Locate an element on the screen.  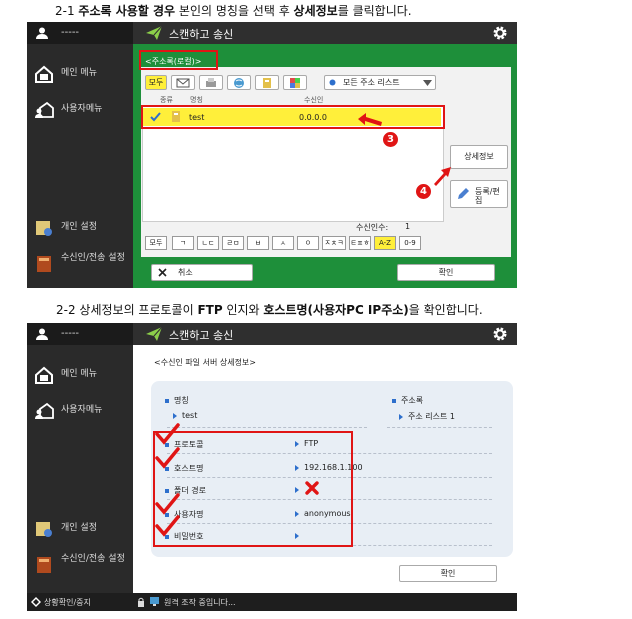
letter-index: 모두 ㄱ ㄴㄷ ㄹㅁ ㅂ ㅅ ㅇ ㅈㅊㅋ ㅌㅍㅎ A-Z 0-9 is located at coordinates (295, 244).